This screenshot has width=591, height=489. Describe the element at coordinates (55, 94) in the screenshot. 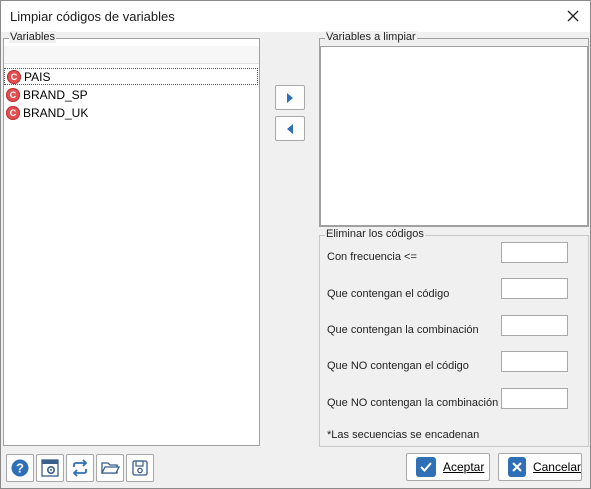

I see `list-item-label: BRAND_SP` at that location.